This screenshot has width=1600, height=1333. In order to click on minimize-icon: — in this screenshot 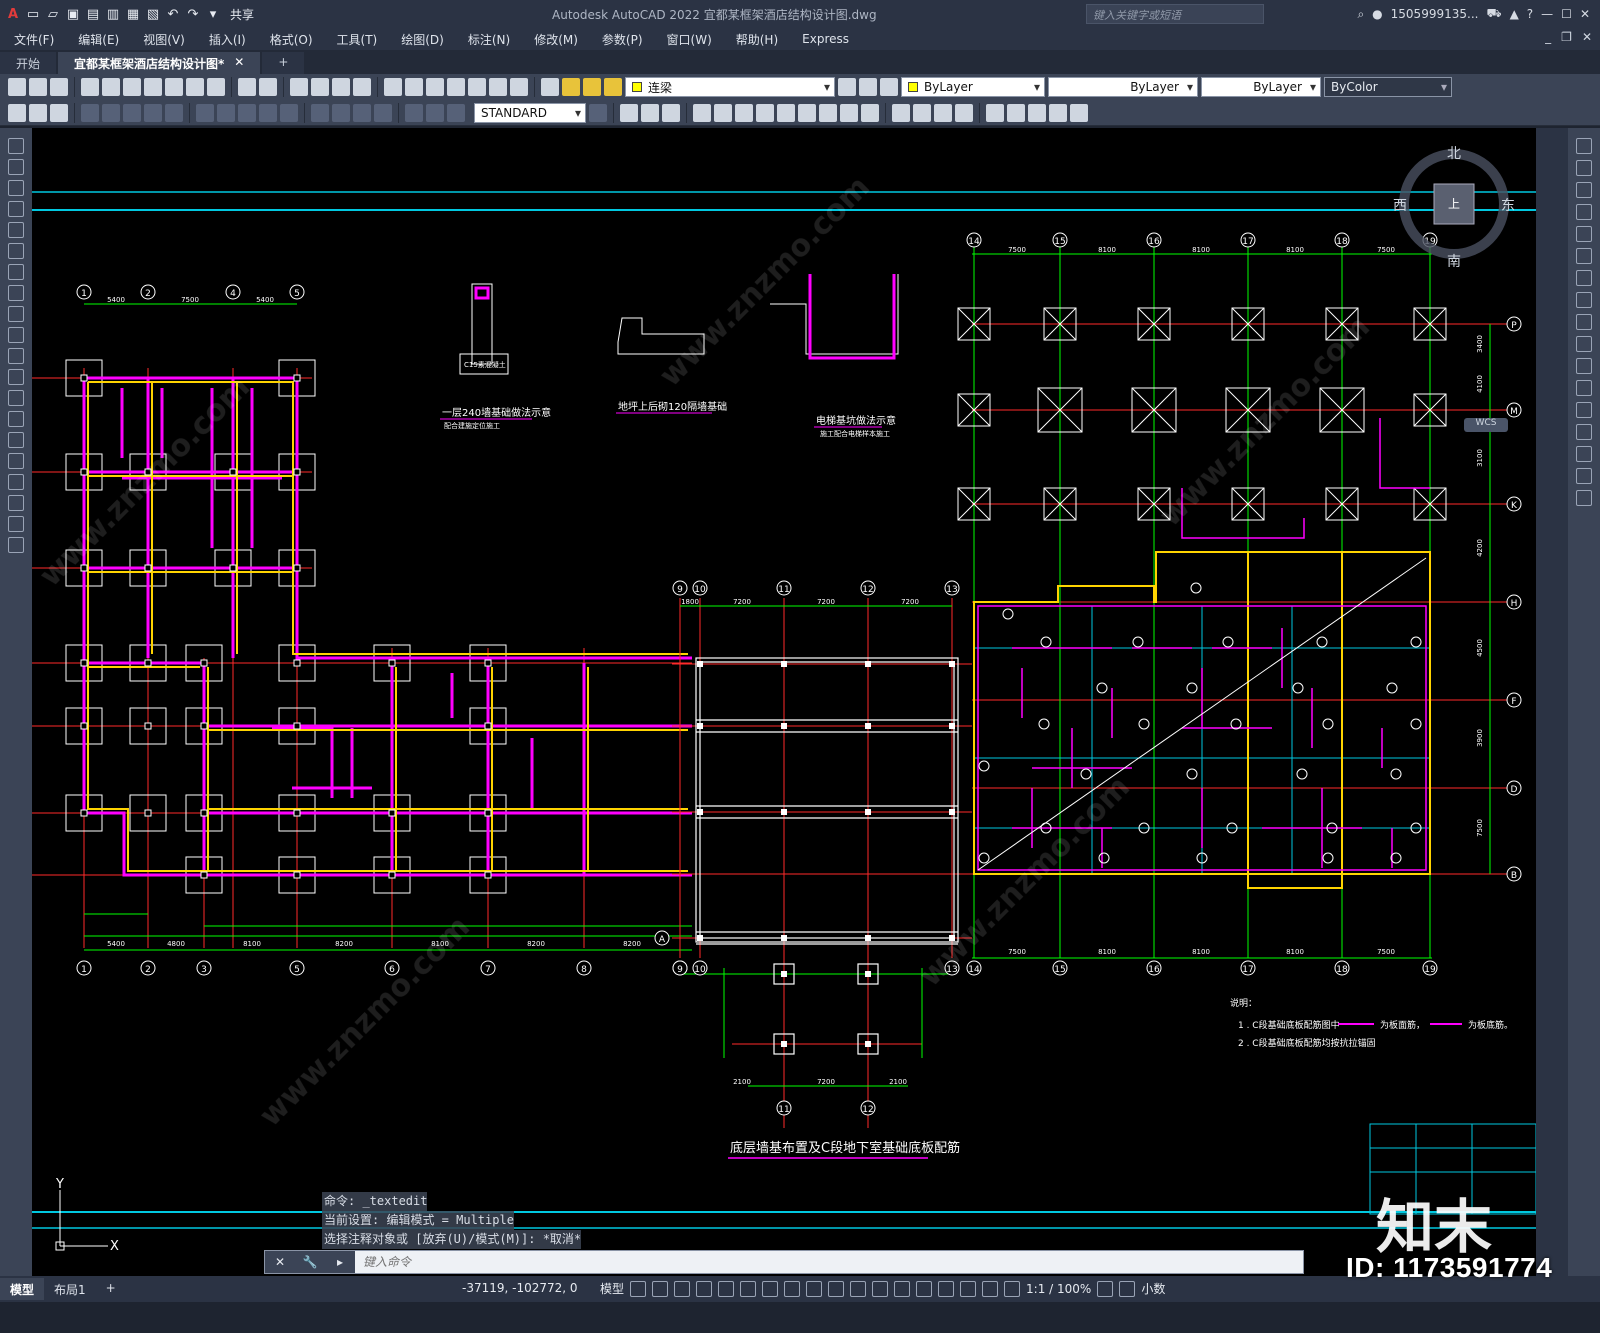, I will do `click(1547, 14)`.